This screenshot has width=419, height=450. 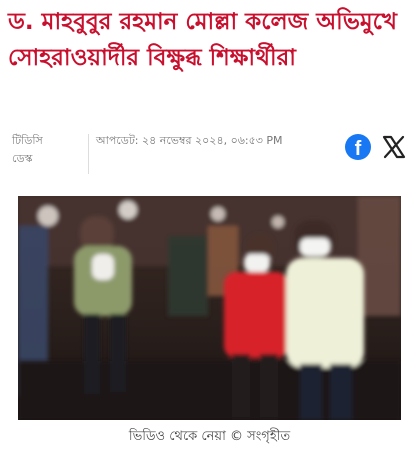 I want to click on image-caption: ভিডিও থেকে নেয়া © সংগৃহীত, so click(x=209, y=436).